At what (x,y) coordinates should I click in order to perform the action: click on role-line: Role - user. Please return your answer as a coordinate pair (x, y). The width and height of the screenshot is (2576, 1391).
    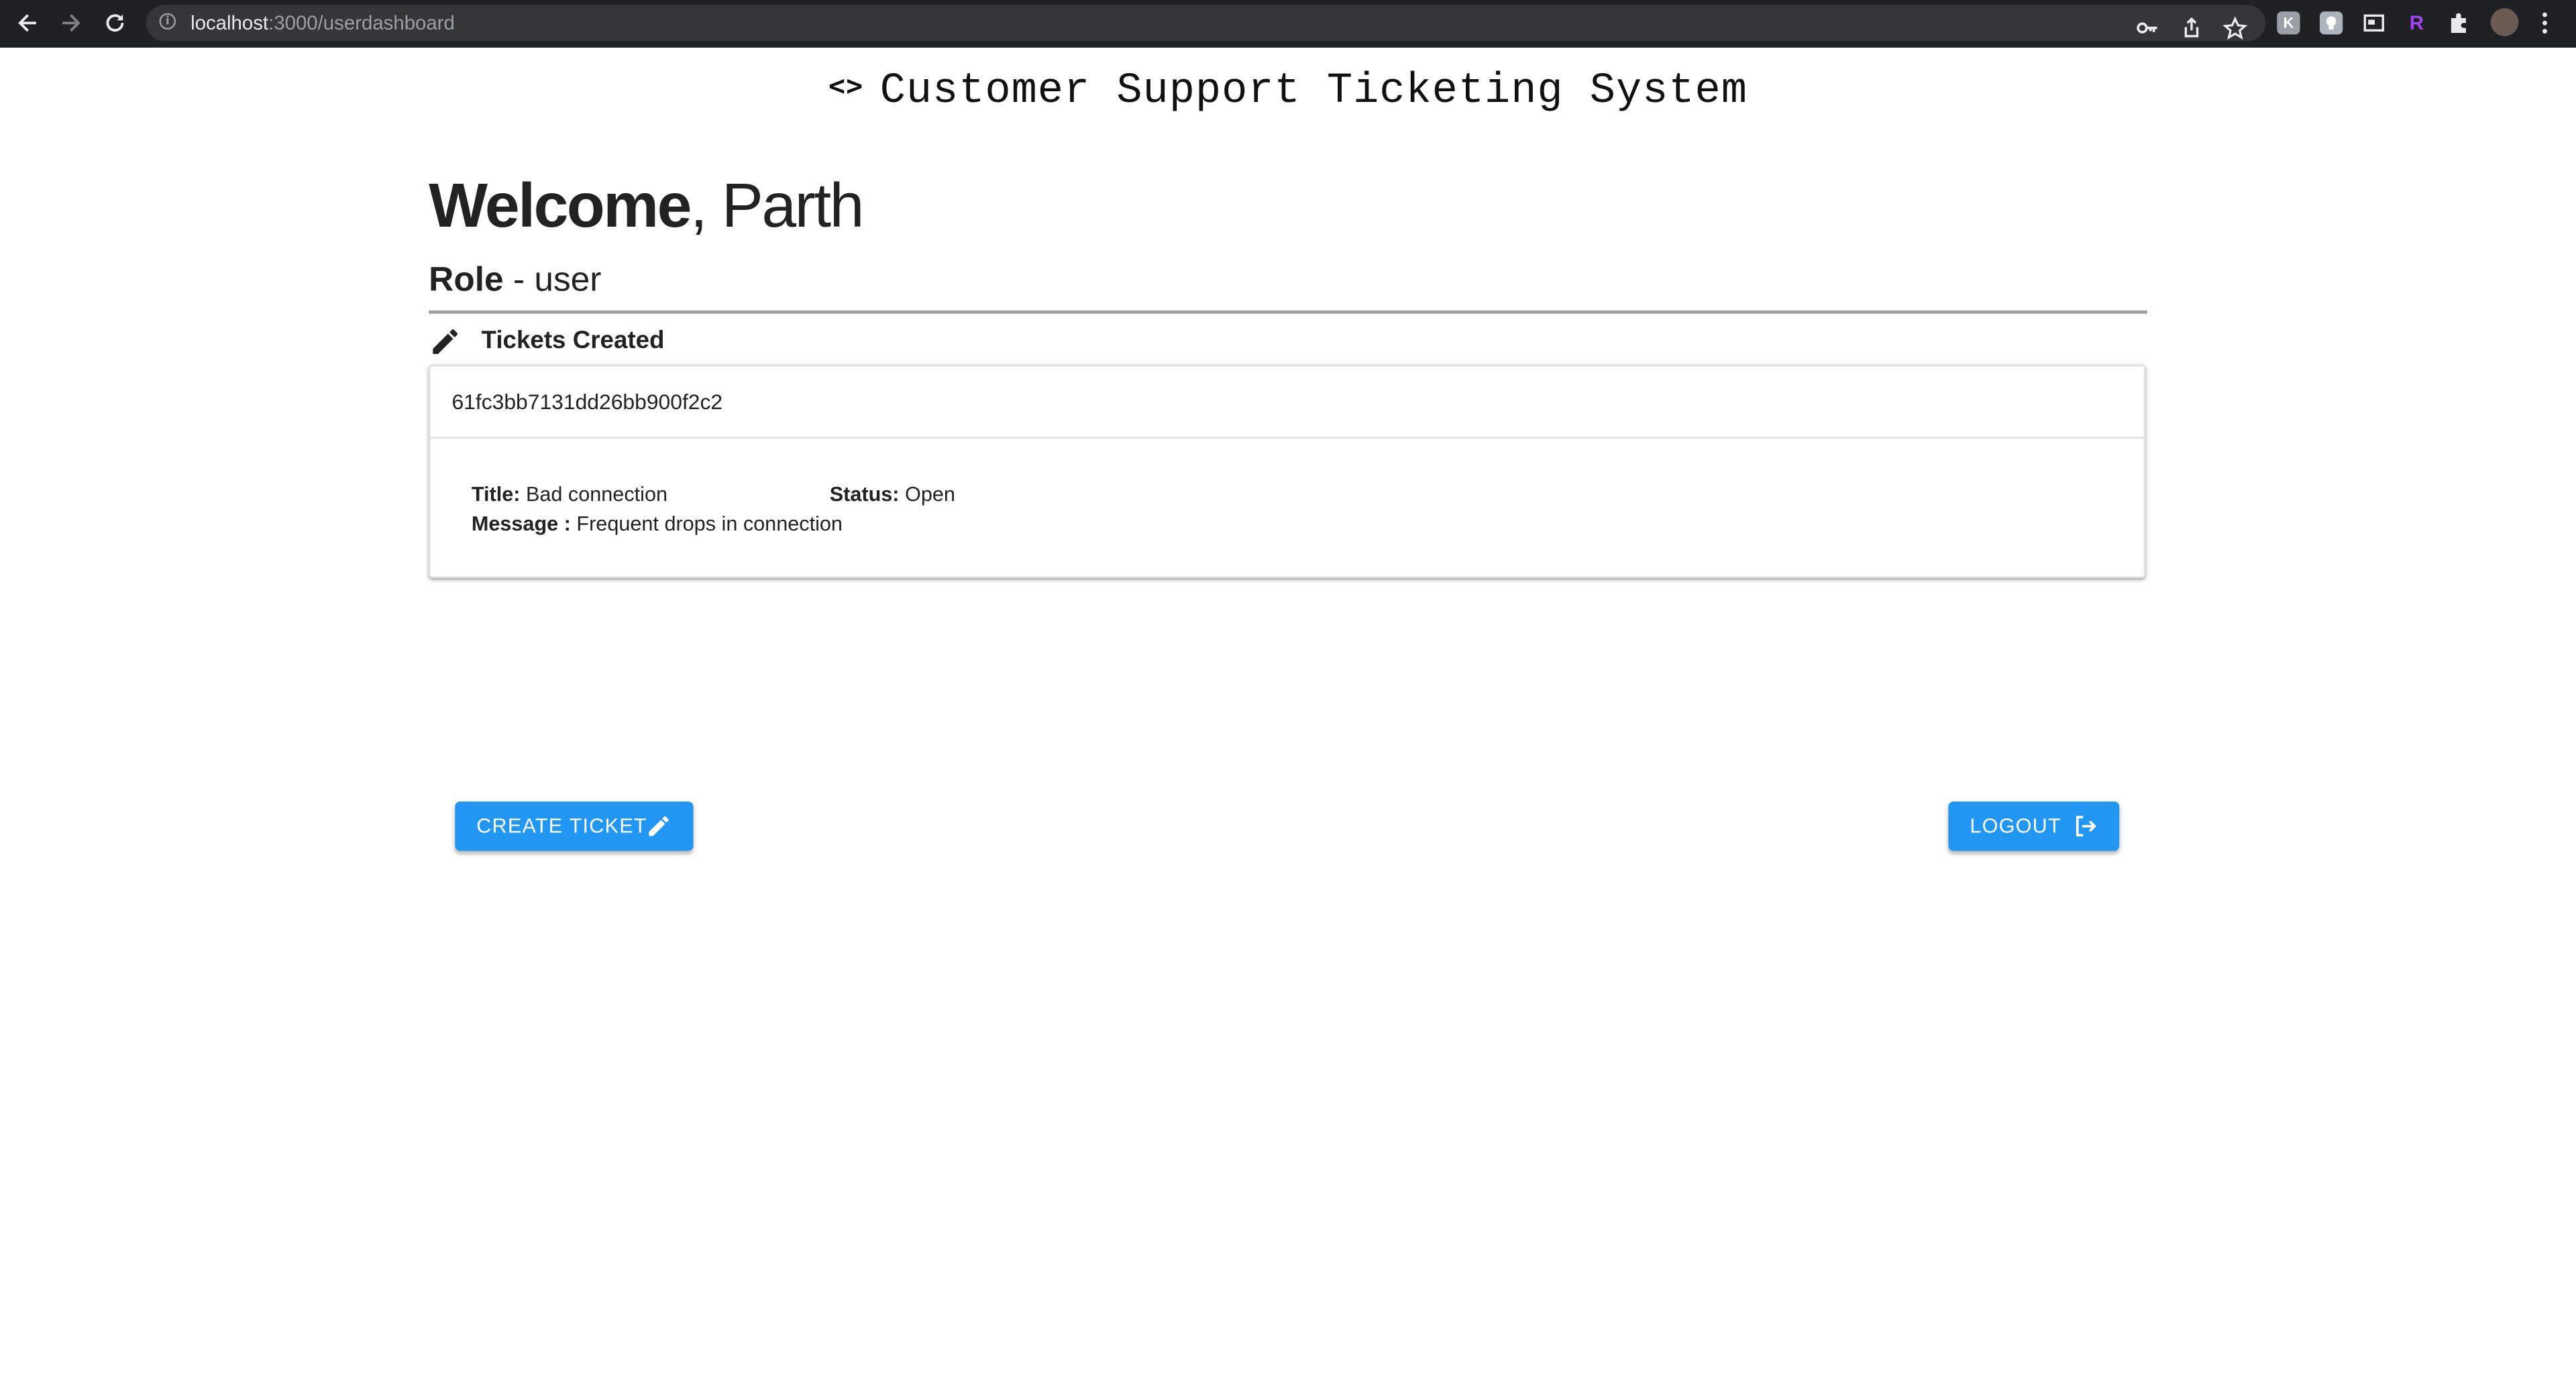
    Looking at the image, I should click on (515, 281).